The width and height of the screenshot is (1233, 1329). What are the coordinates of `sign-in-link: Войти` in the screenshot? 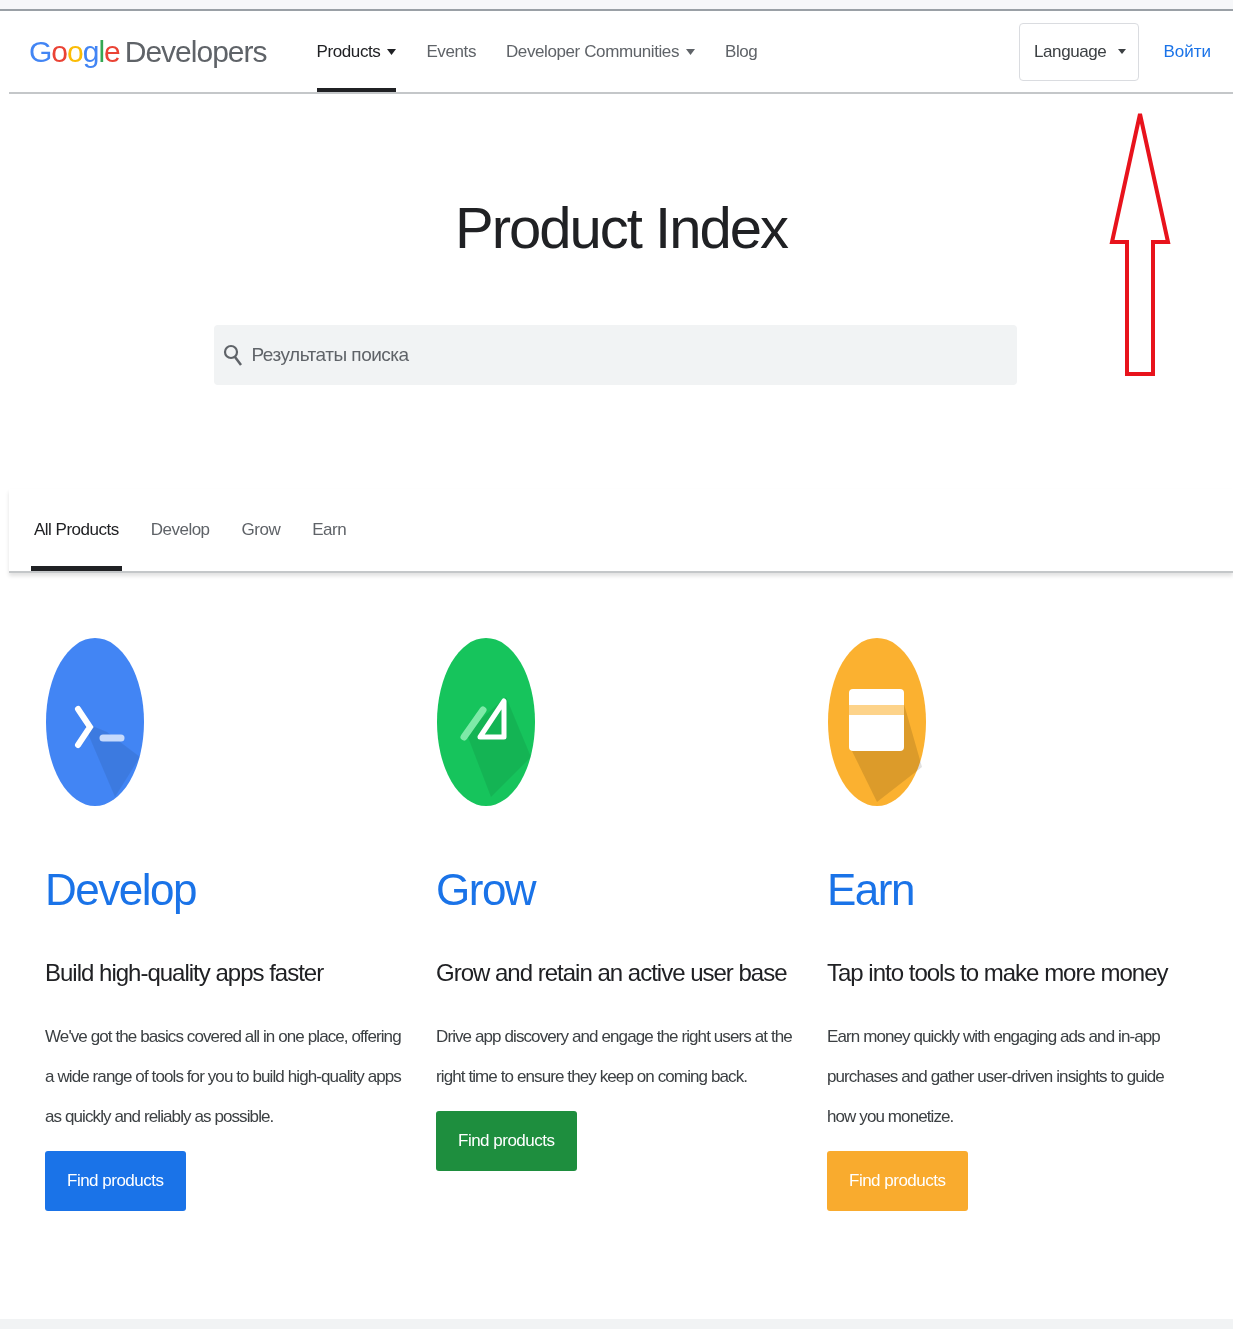 It's located at (1187, 51).